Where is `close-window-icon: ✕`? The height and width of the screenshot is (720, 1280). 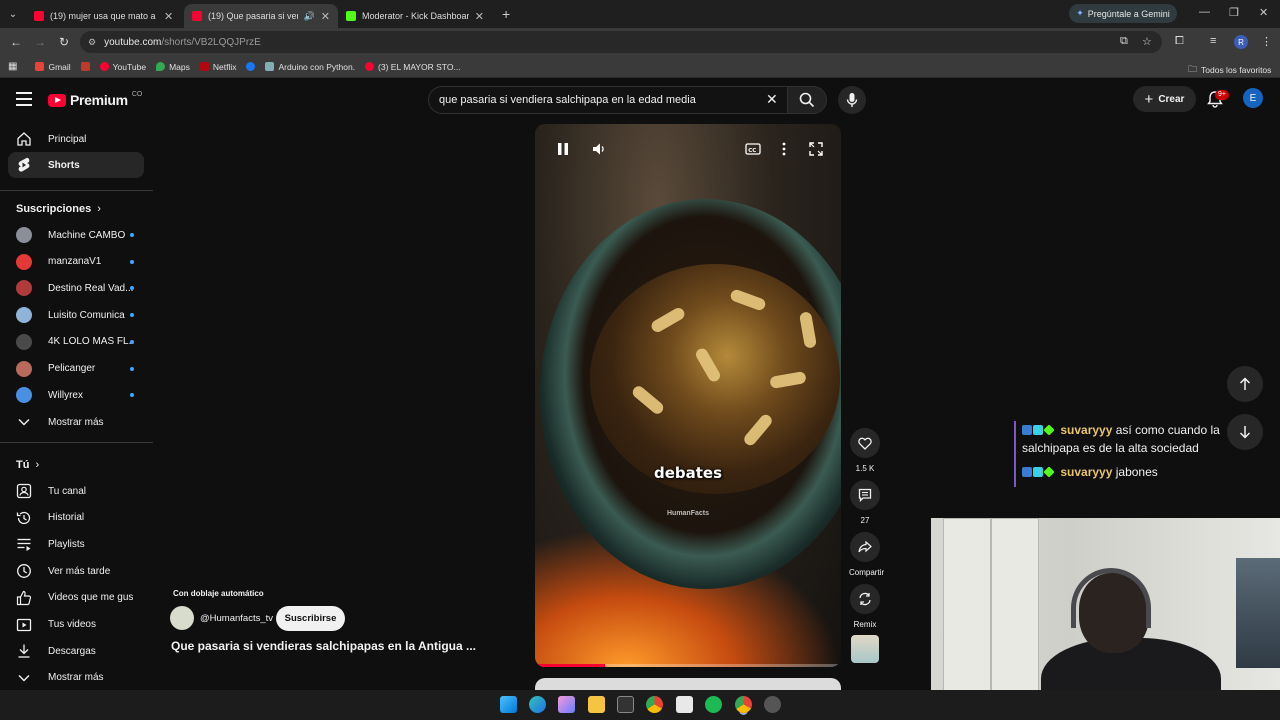 close-window-icon: ✕ is located at coordinates (1263, 12).